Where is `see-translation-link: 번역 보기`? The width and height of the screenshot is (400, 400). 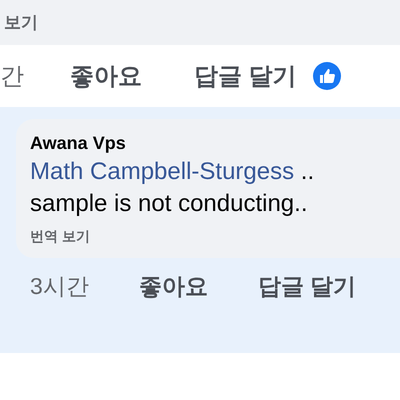
see-translation-link: 번역 보기 is located at coordinates (215, 237).